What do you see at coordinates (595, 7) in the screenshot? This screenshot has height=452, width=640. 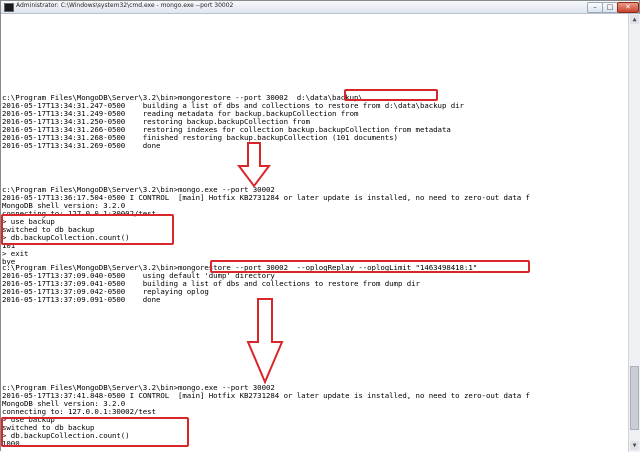 I see `minimize-button: –` at bounding box center [595, 7].